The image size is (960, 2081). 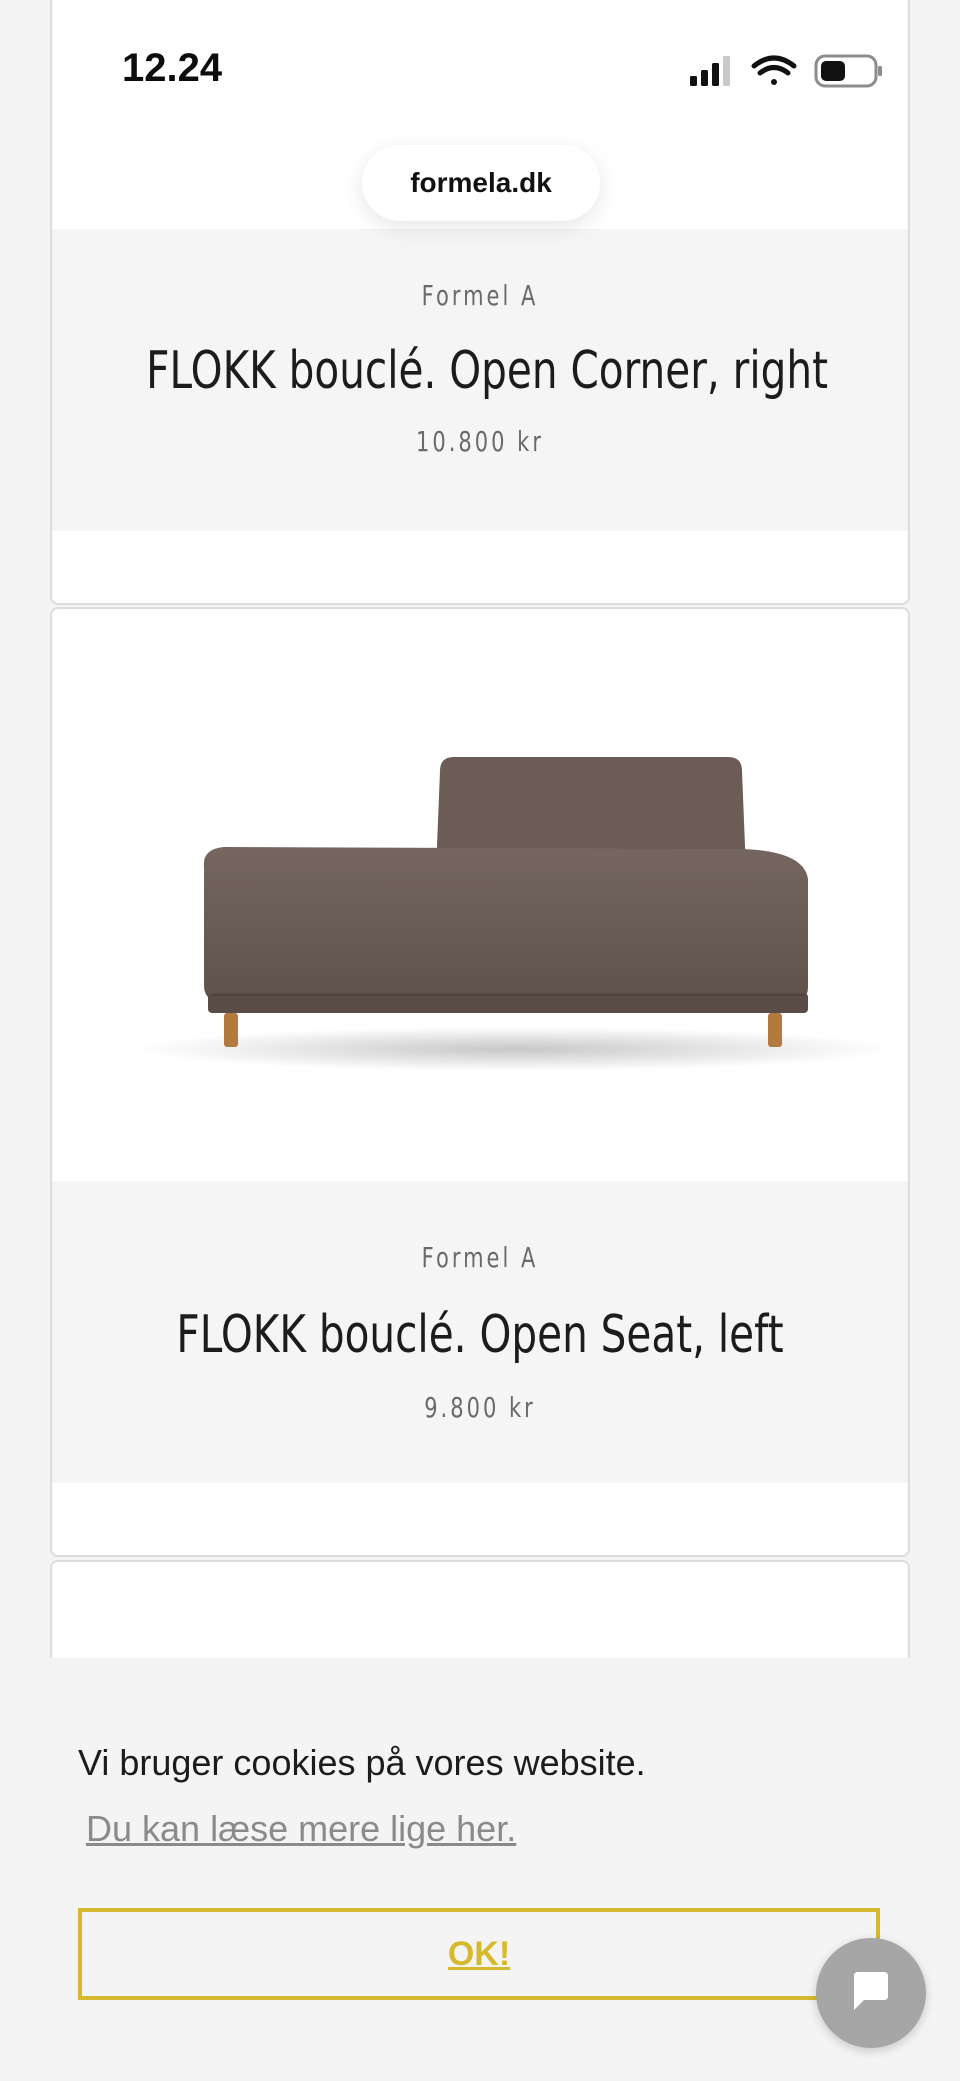 What do you see at coordinates (301, 1829) in the screenshot?
I see `cookie-info-link: Du kan læse mere lige her.` at bounding box center [301, 1829].